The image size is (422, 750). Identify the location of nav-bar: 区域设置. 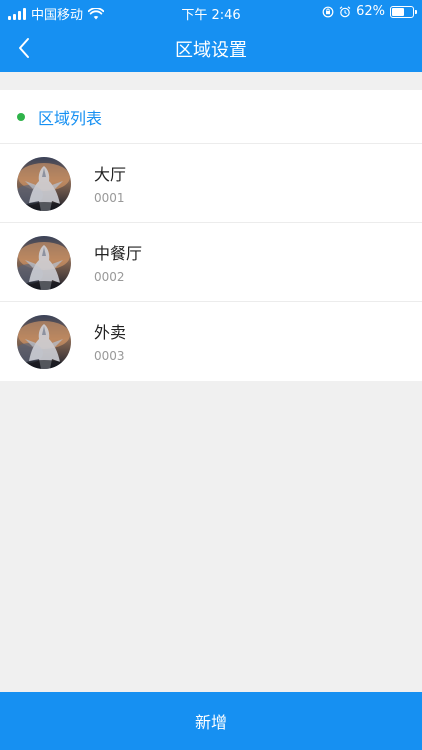
(211, 48).